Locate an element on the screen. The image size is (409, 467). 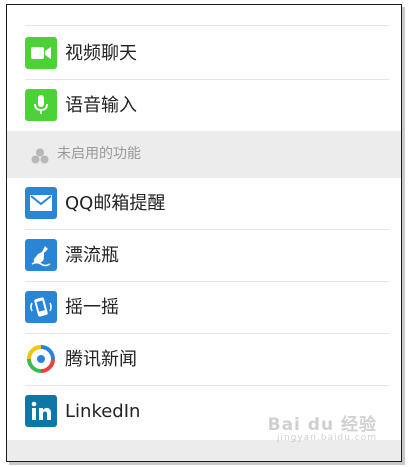
feature-row-drift-bottle: 漂流瓶 is located at coordinates (204, 256).